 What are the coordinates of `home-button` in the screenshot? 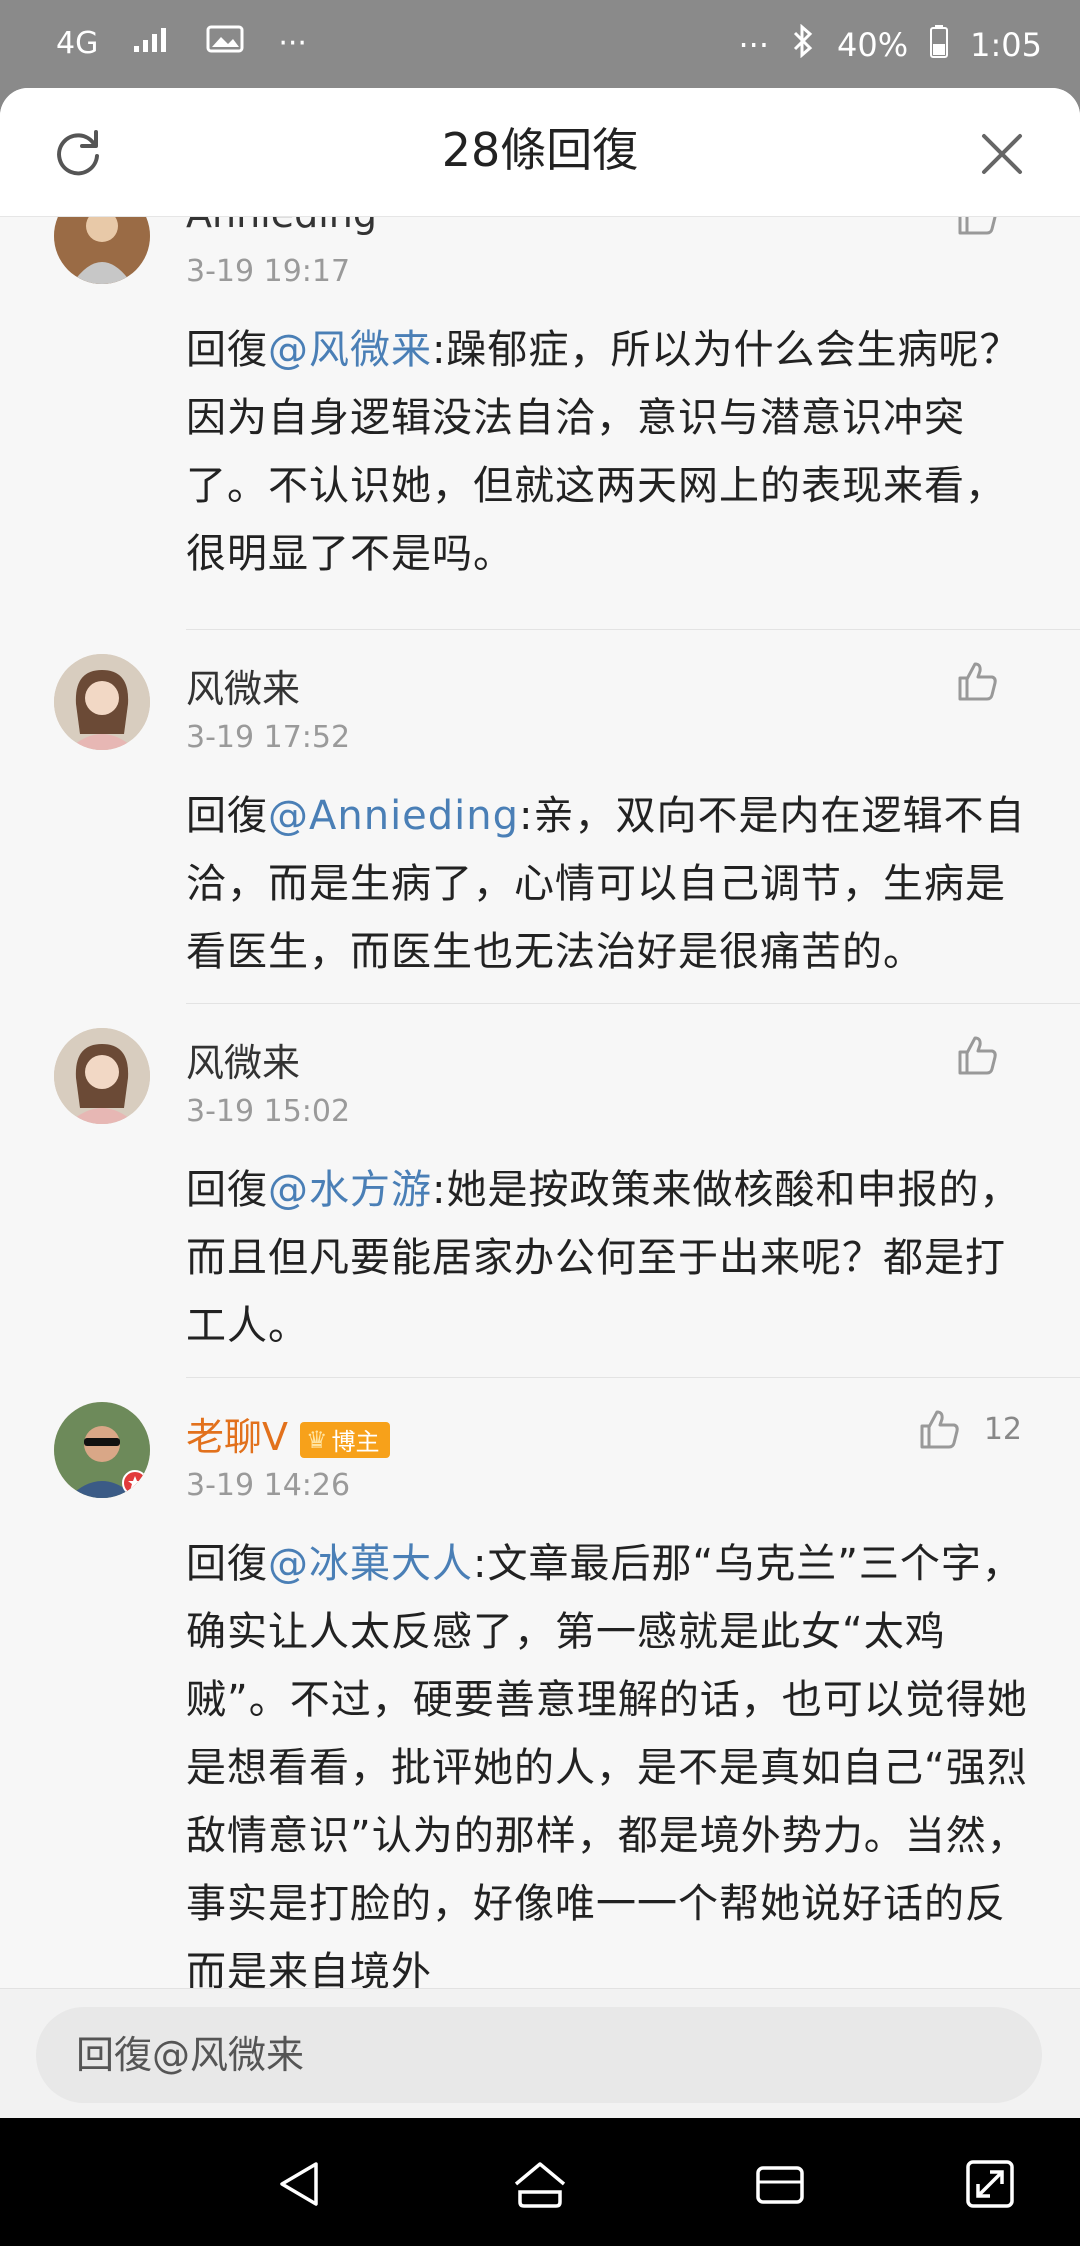 It's located at (540, 2184).